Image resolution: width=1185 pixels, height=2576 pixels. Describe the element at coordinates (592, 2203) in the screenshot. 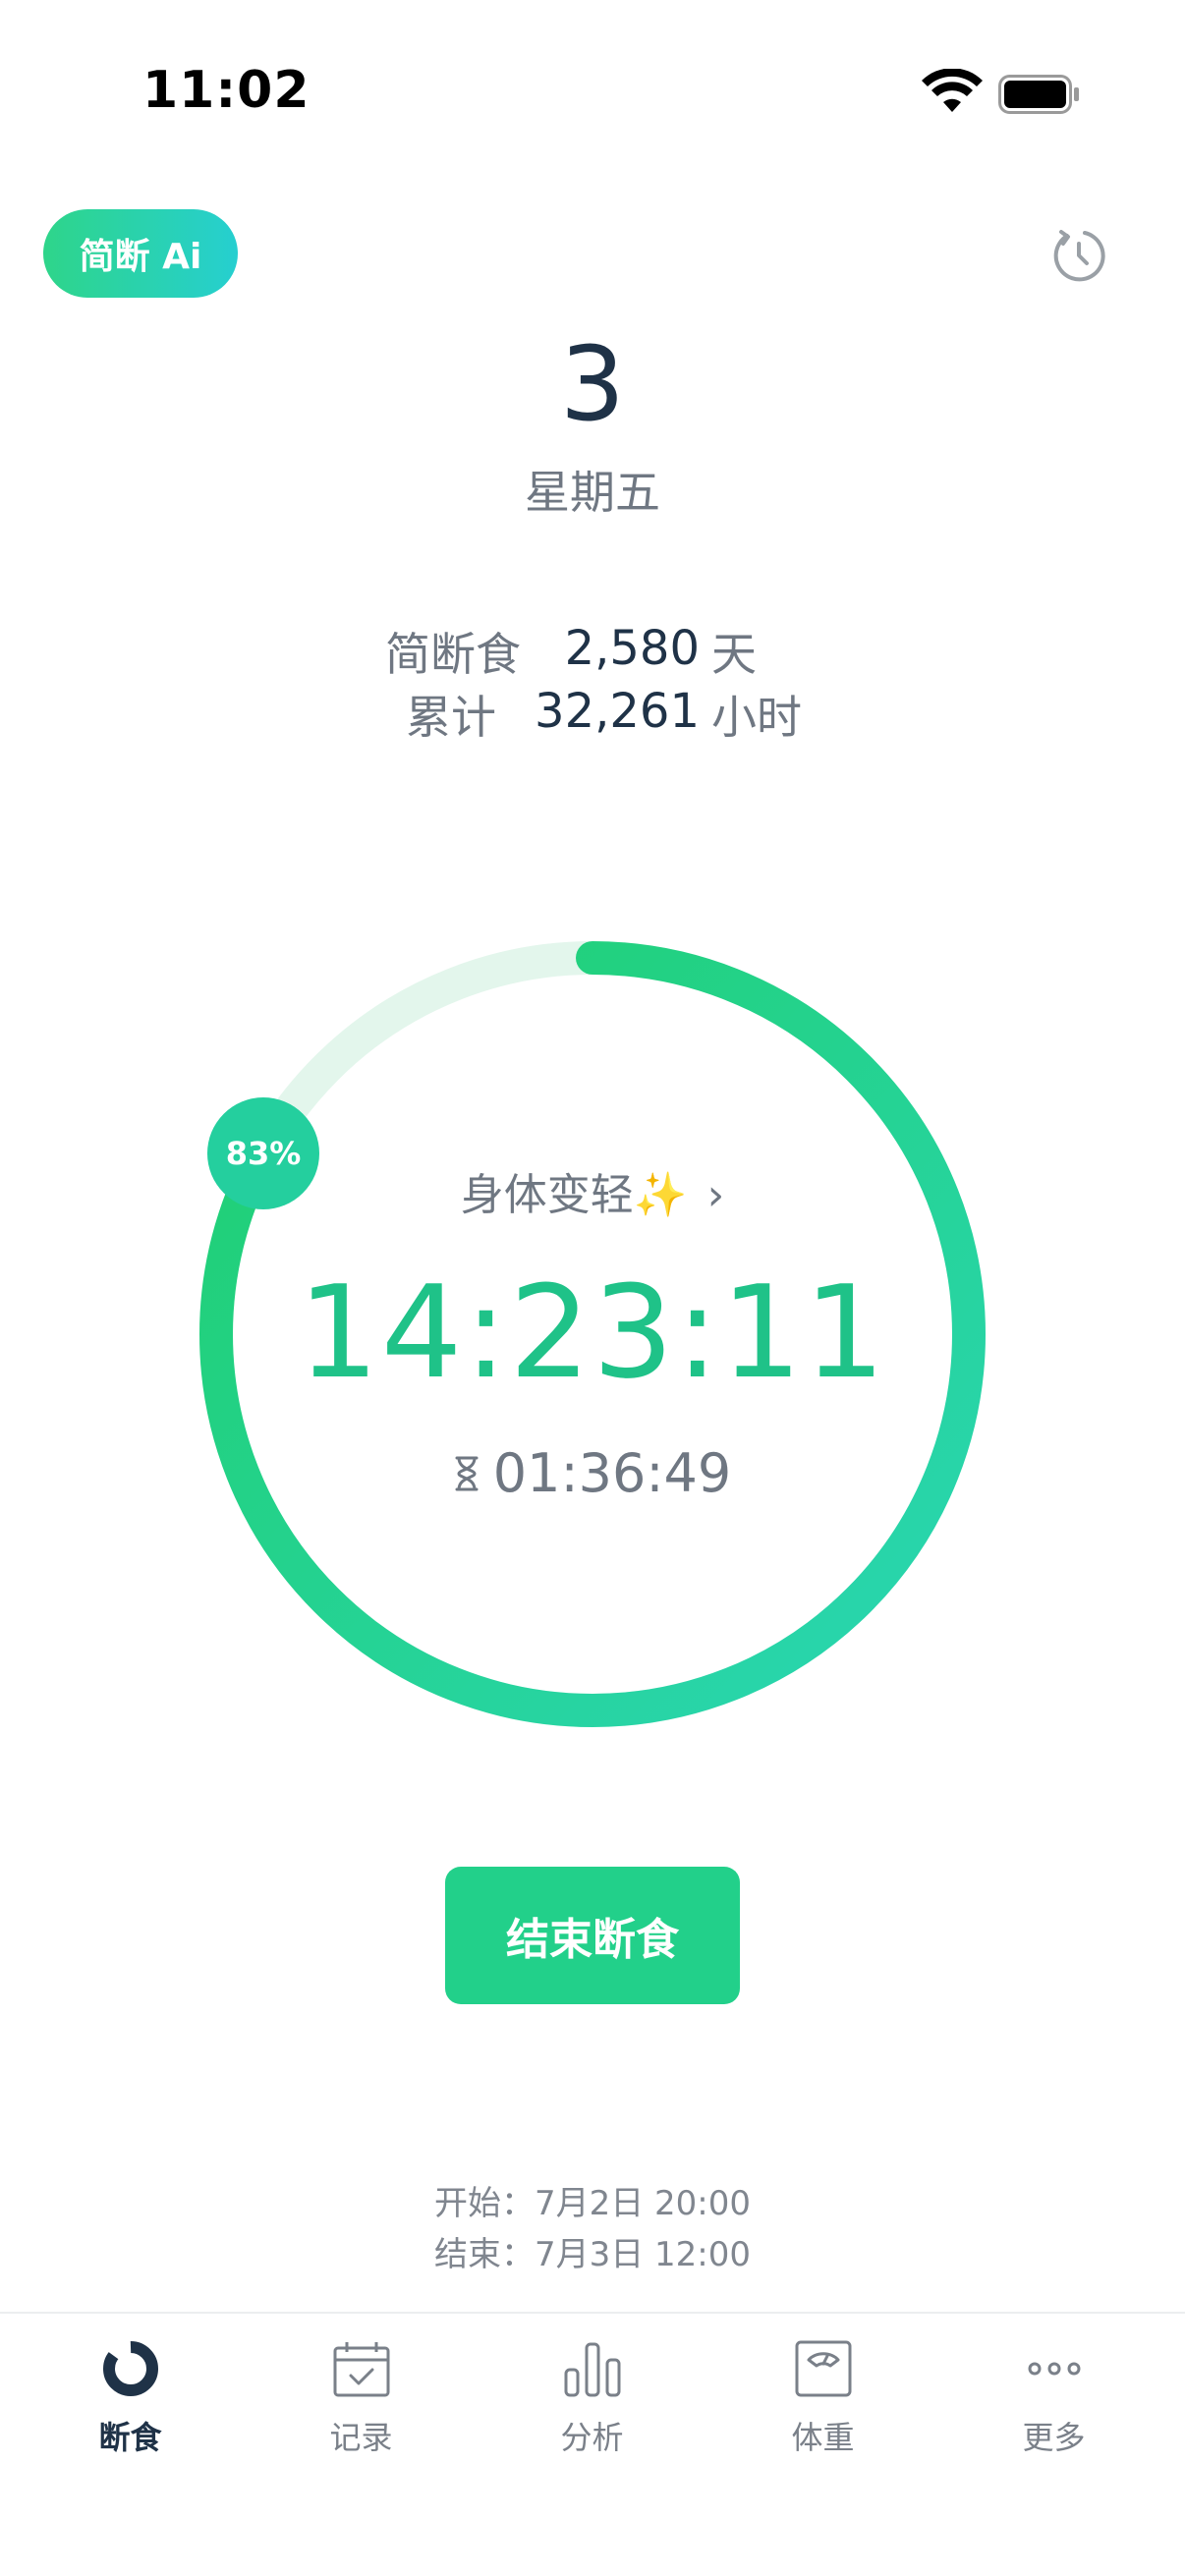

I see `start-time: 开始：7月2日 20:00` at that location.